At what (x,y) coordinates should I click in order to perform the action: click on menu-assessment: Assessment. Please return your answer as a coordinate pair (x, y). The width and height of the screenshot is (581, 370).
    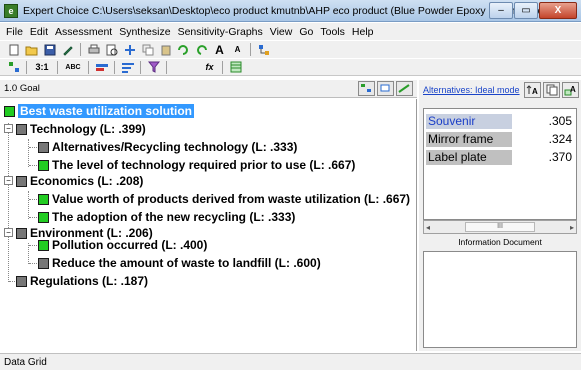
    Looking at the image, I should click on (83, 32).